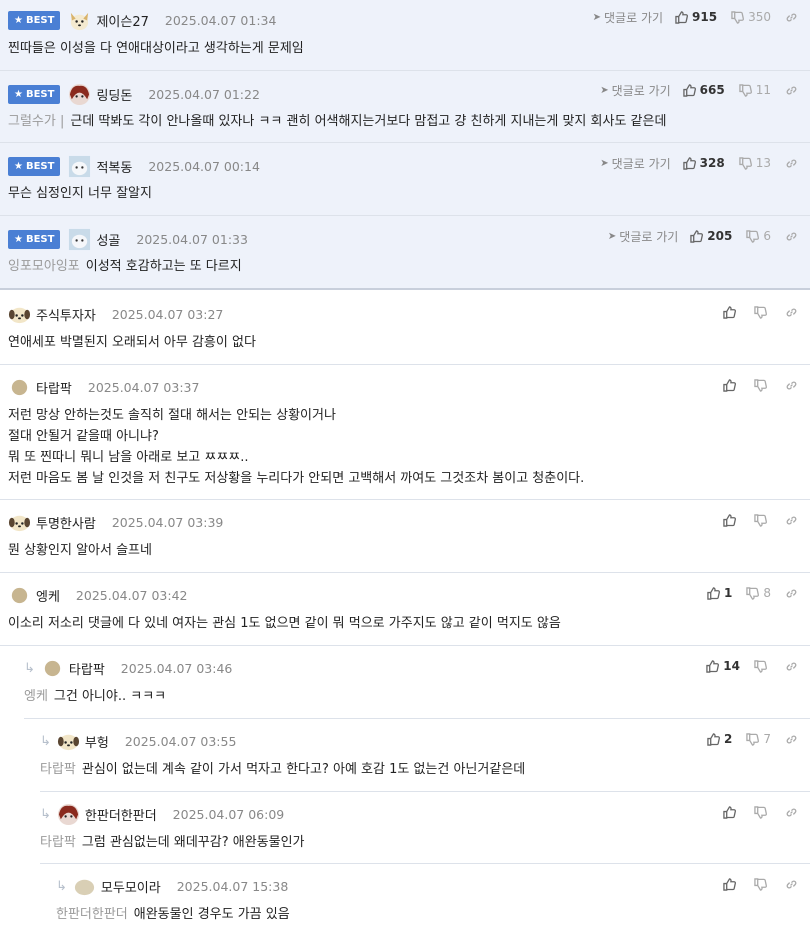  What do you see at coordinates (121, 814) in the screenshot?
I see `author-name: 한판더한판더` at bounding box center [121, 814].